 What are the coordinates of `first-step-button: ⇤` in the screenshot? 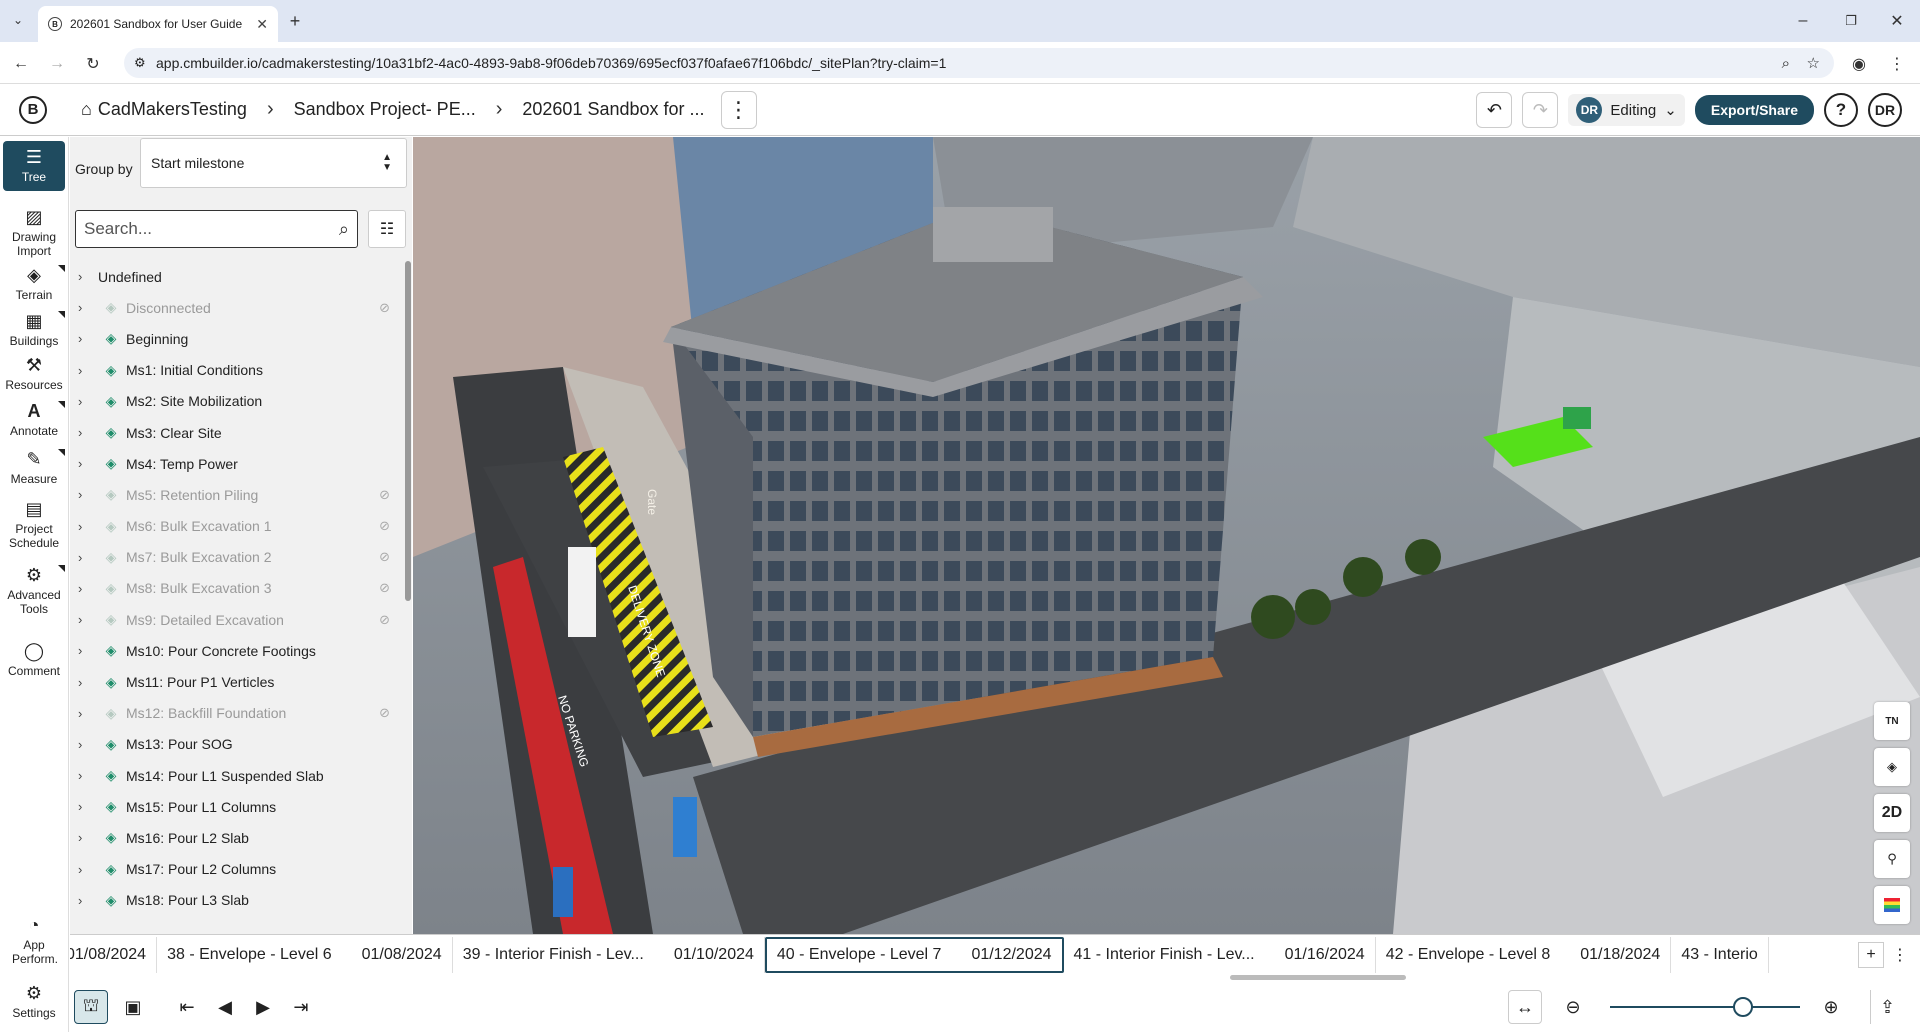 It's located at (187, 1007).